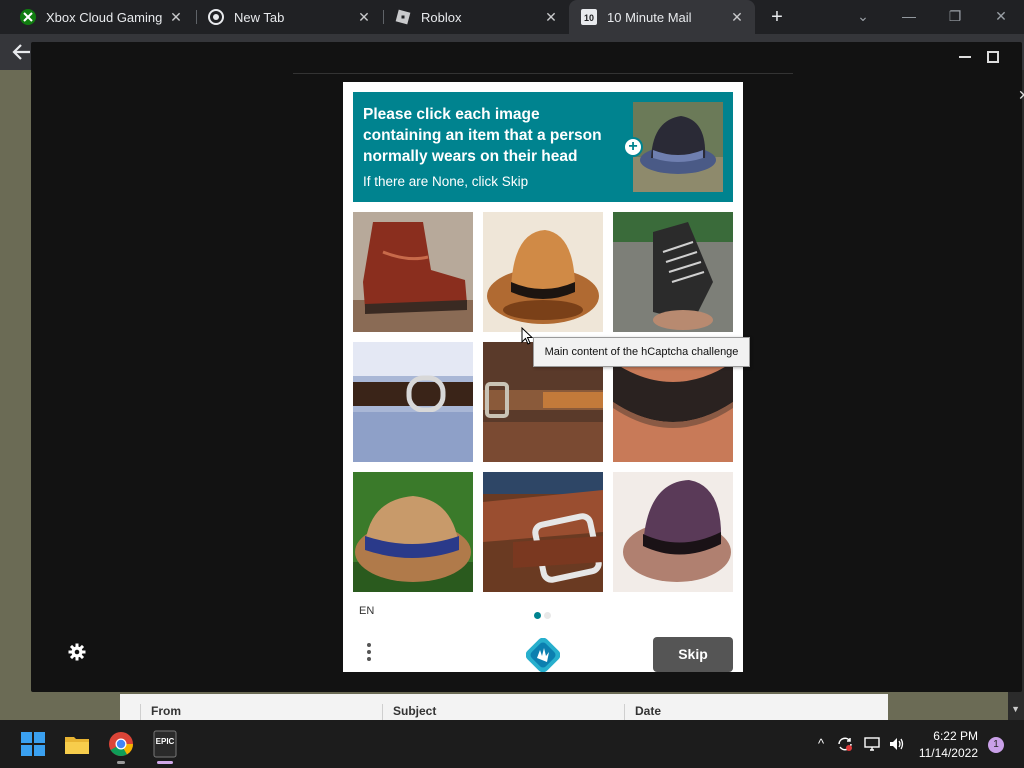  I want to click on tile-4-belt, so click(413, 402).